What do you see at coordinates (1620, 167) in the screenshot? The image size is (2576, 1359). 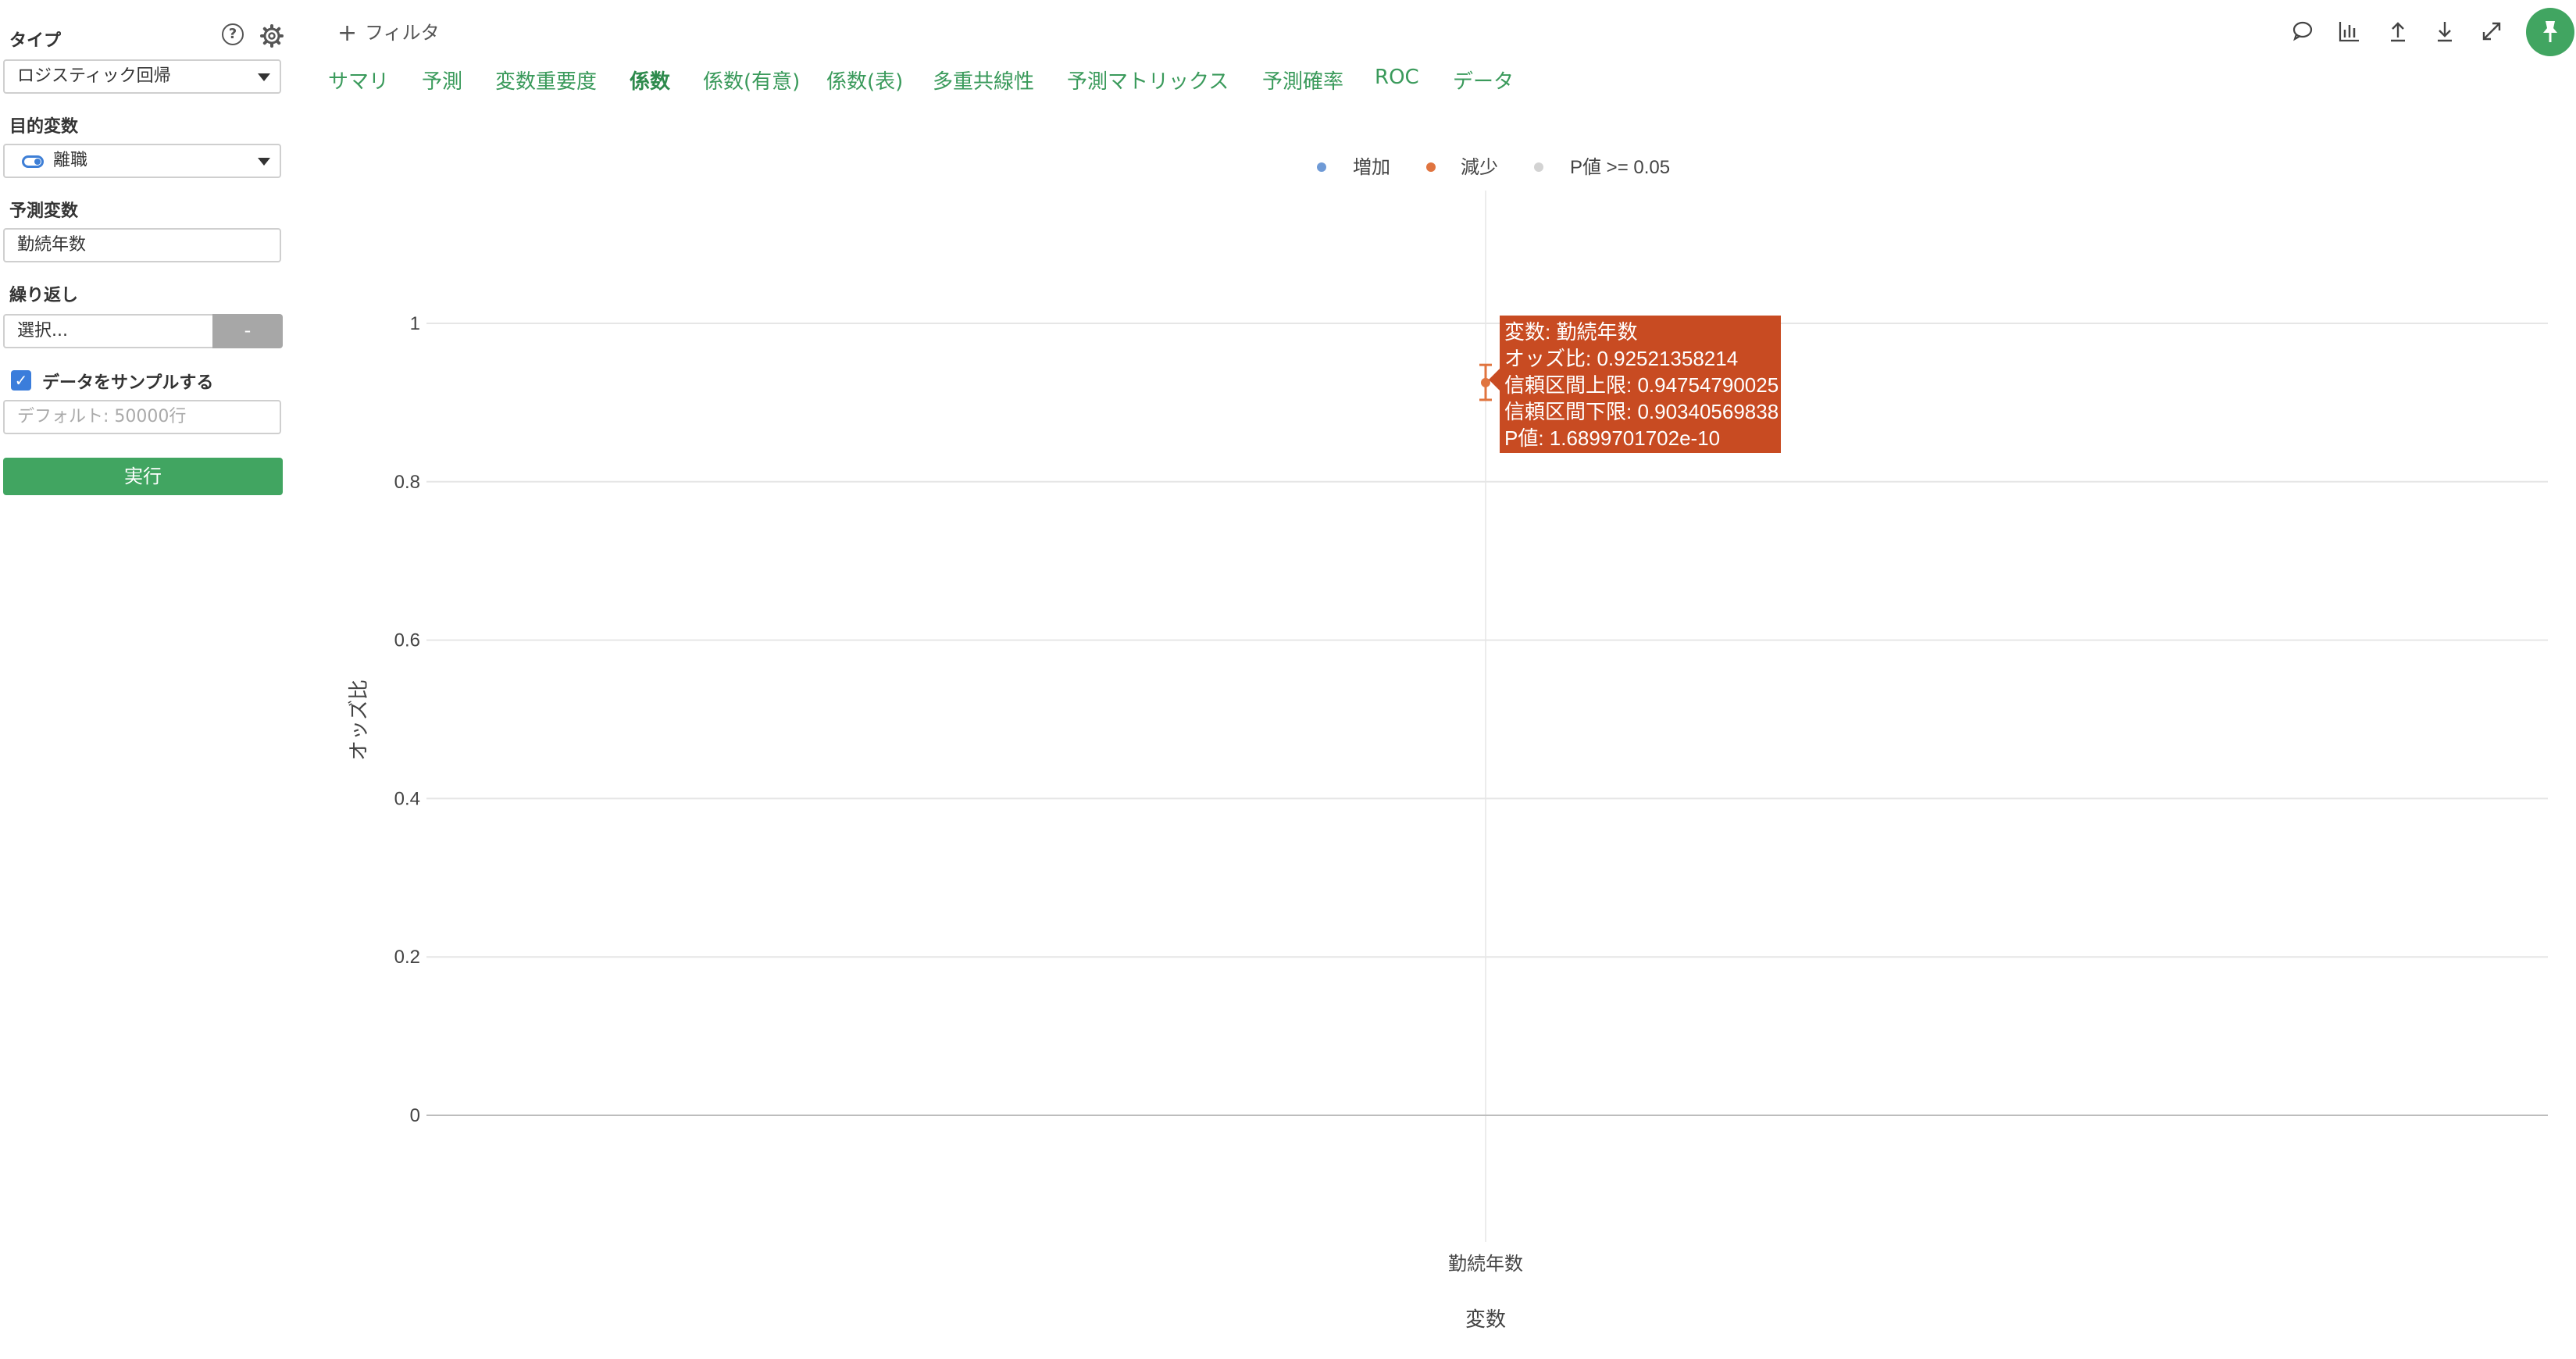 I see `legend-label: P値 >= 0.05` at bounding box center [1620, 167].